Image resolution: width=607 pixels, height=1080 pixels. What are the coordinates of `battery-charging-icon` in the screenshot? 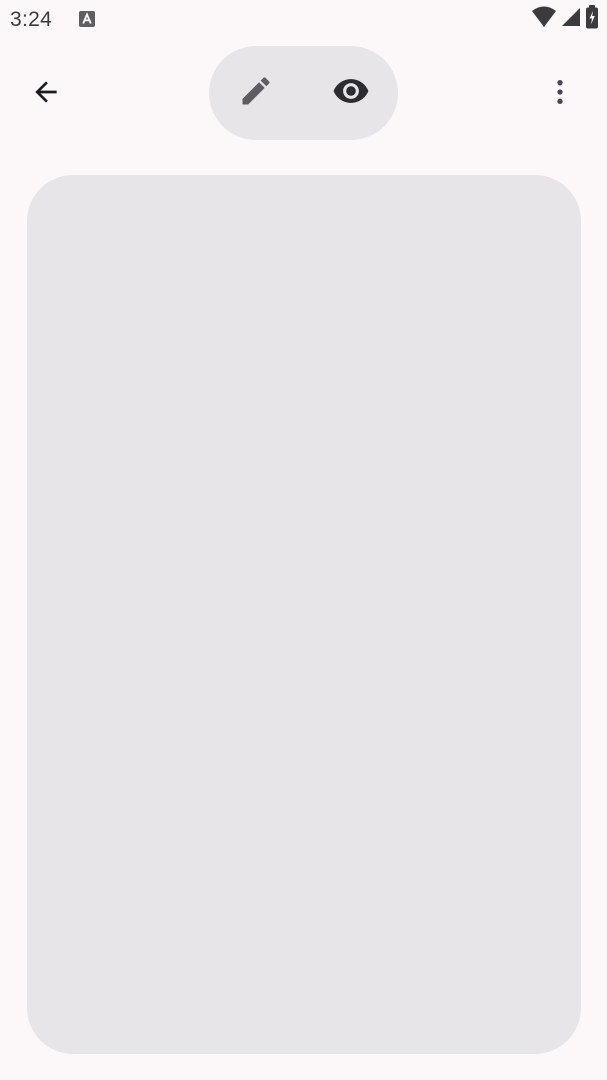 It's located at (592, 19).